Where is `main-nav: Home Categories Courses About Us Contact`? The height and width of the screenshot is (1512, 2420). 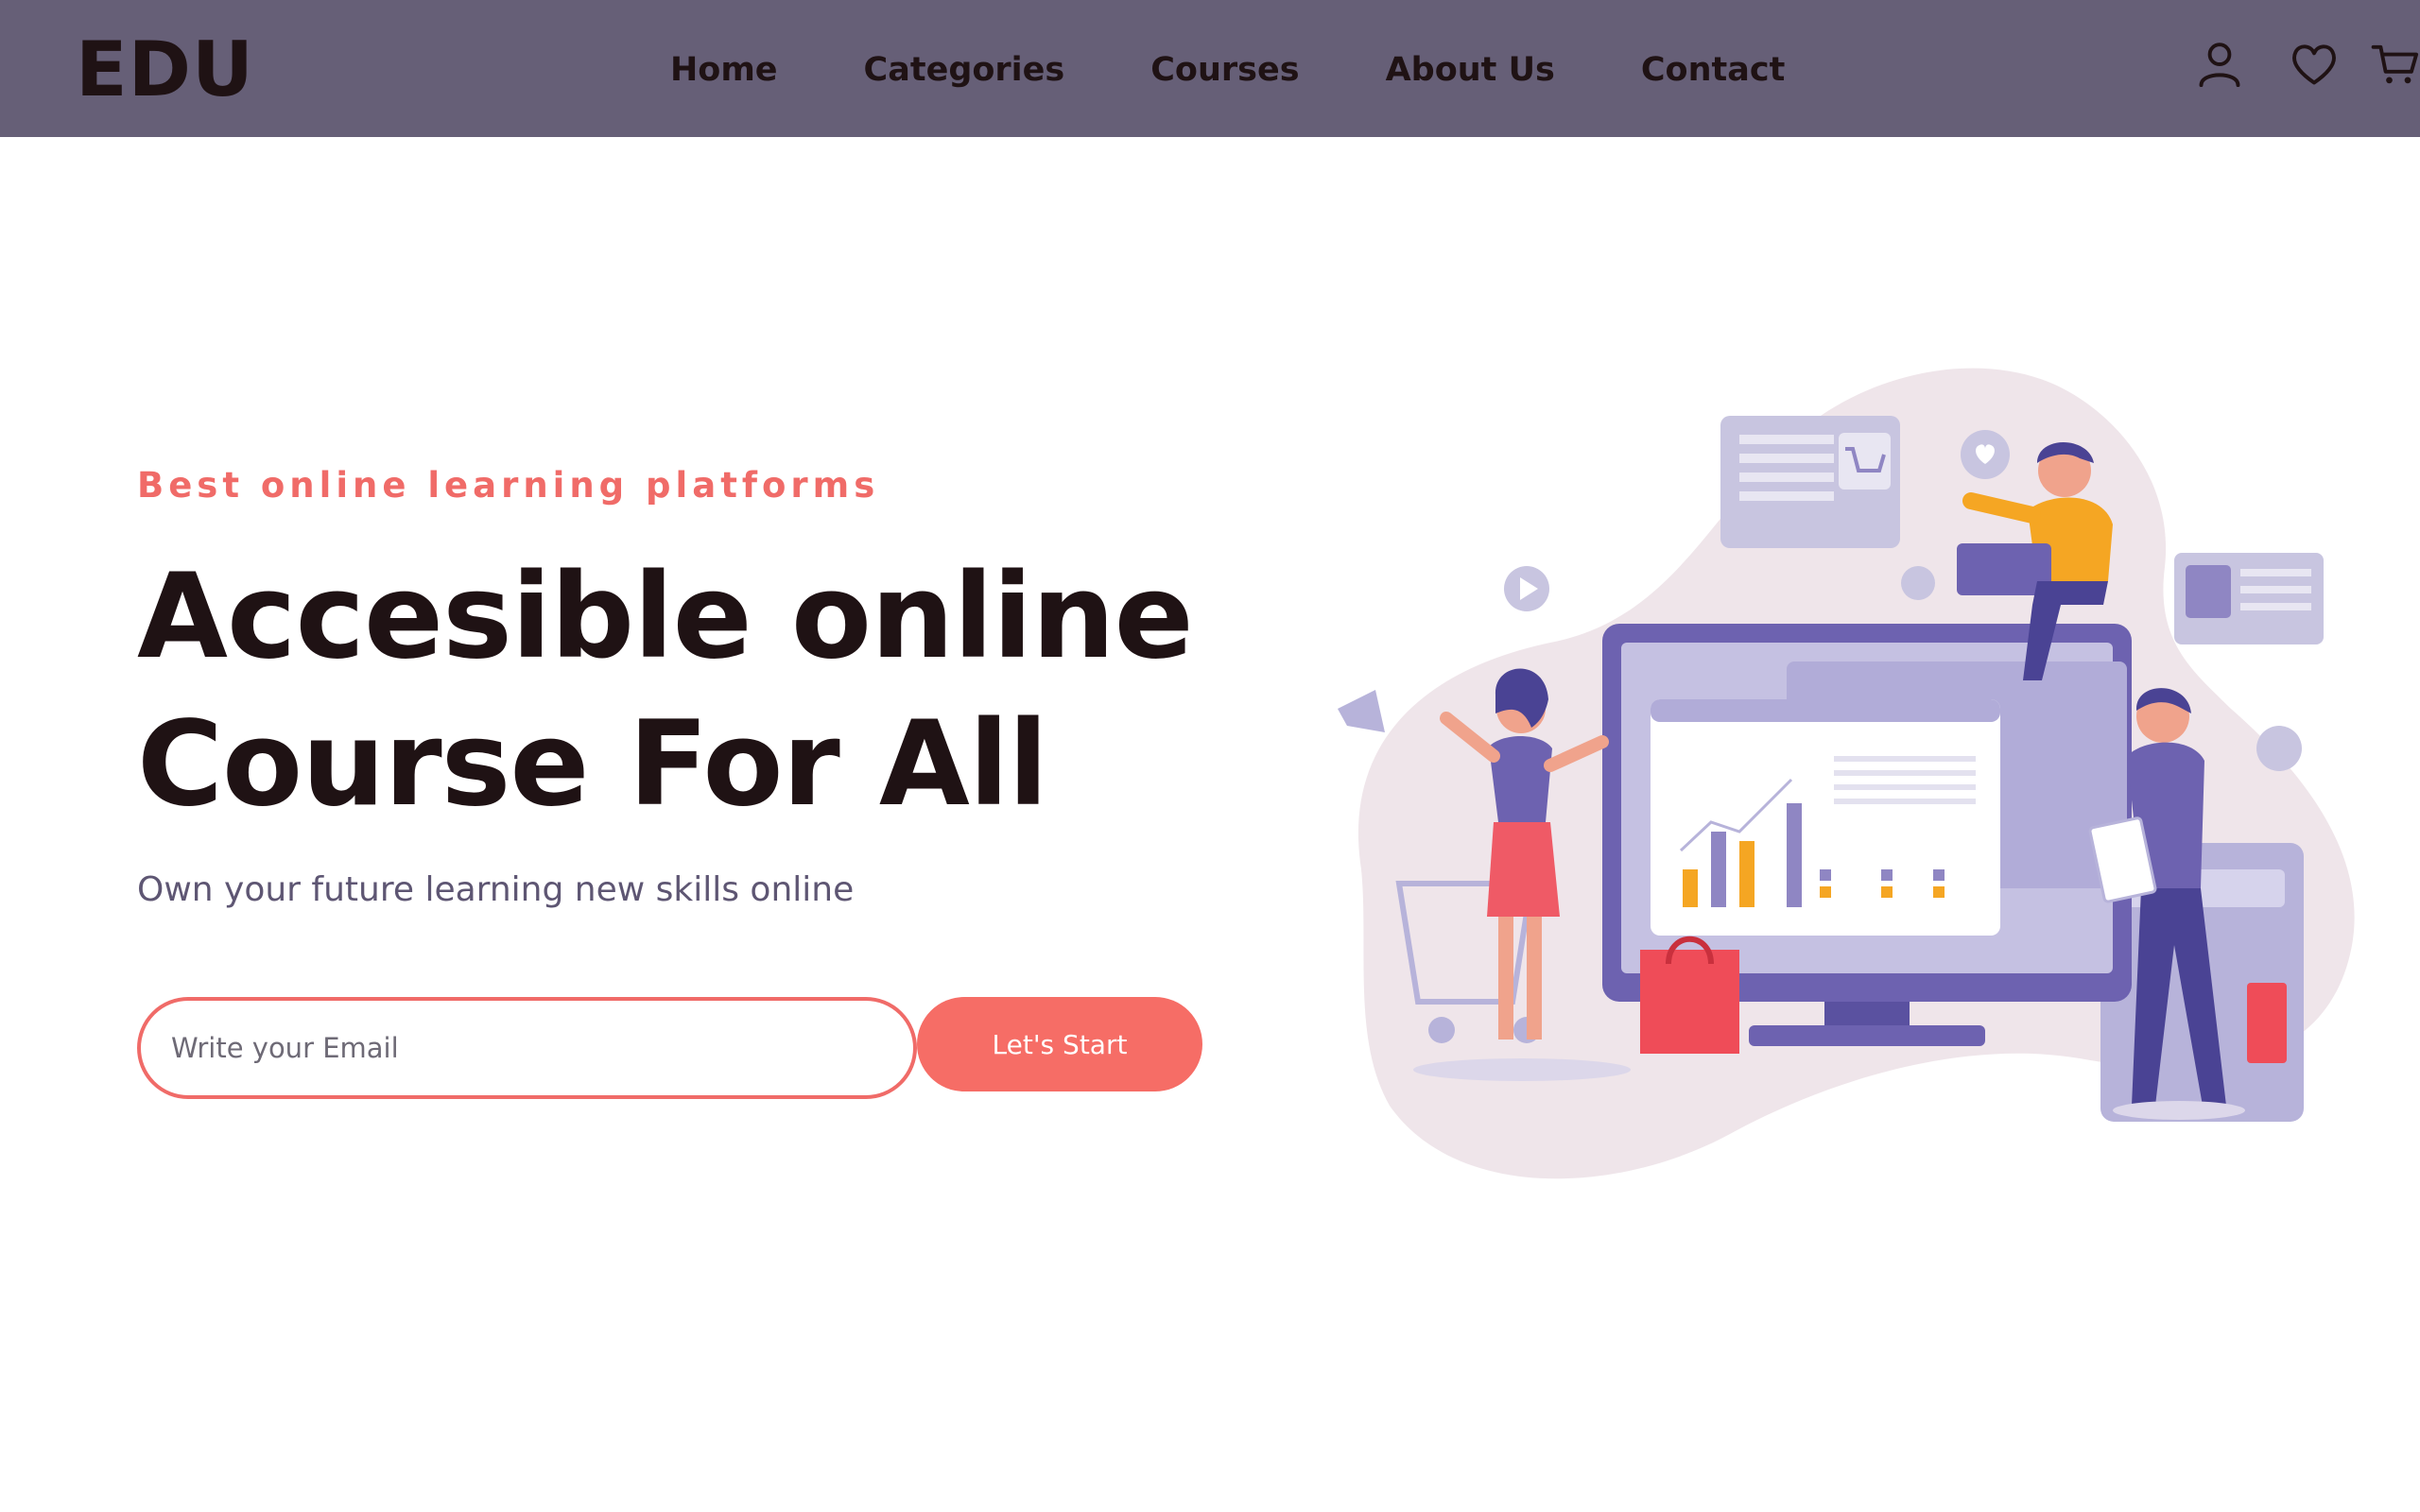
main-nav: Home Categories Courses About Us Contact is located at coordinates (1227, 70).